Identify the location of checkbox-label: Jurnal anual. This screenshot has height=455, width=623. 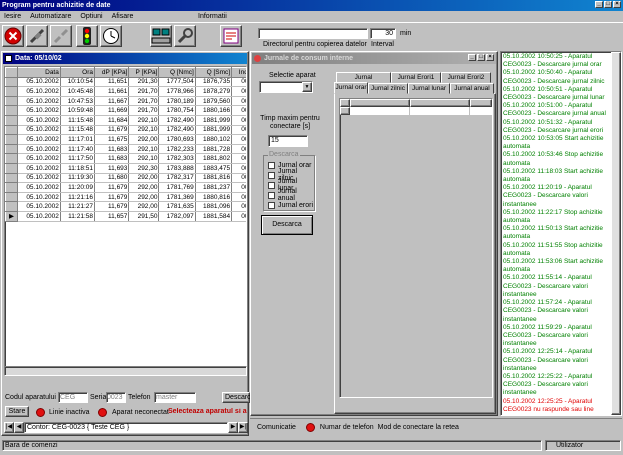
(287, 195).